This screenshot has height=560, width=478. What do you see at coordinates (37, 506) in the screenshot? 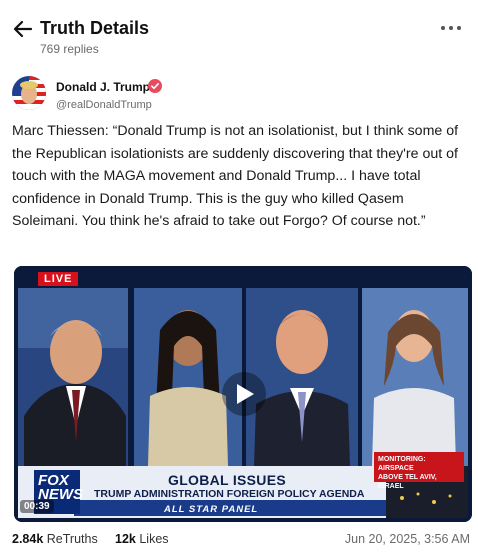
I see `video-timestamp: 00:39` at bounding box center [37, 506].